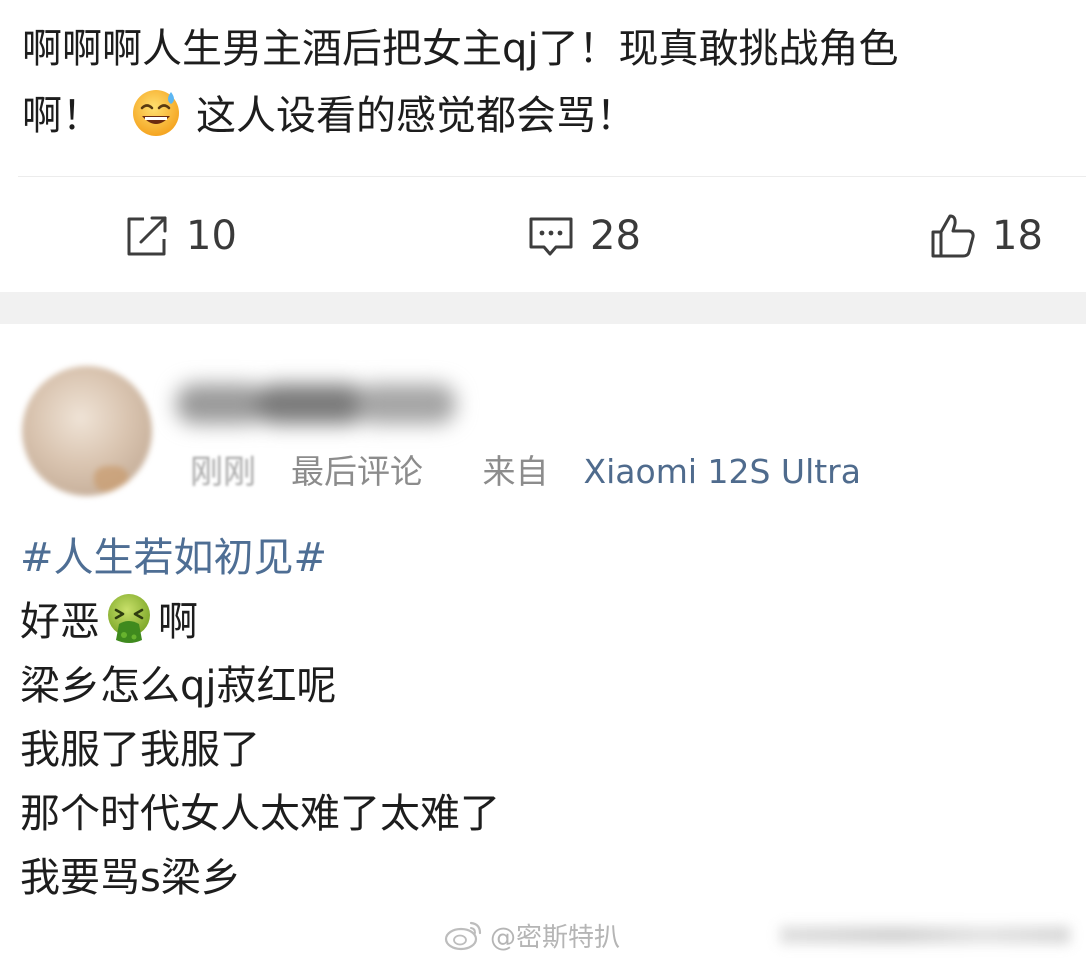 The image size is (1086, 960). Describe the element at coordinates (260, 622) in the screenshot. I see `comment-line-1: 好恶 啊` at that location.